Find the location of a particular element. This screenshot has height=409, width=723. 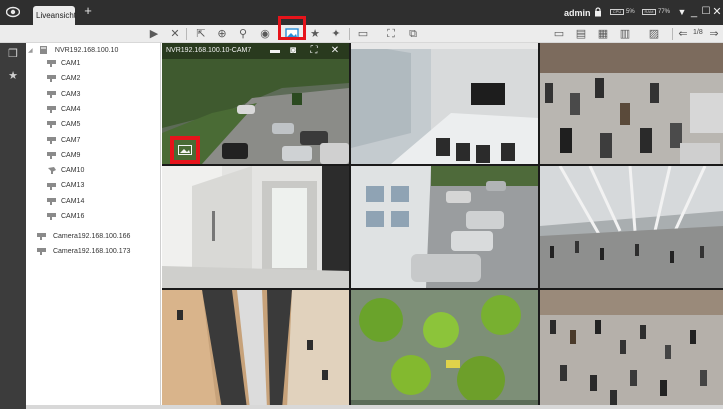

close-all-icon: ✕ is located at coordinates (175, 34).